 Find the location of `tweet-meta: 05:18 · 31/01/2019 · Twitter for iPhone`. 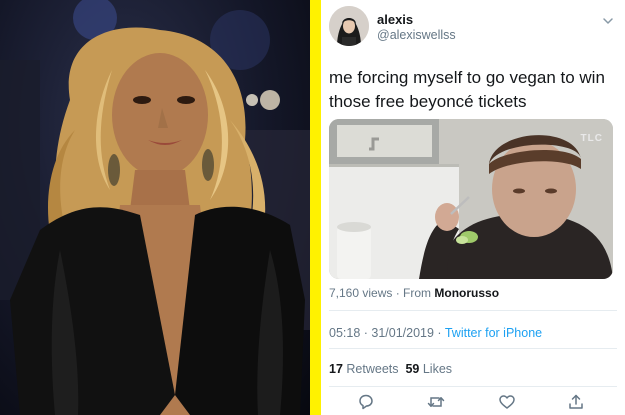

tweet-meta: 05:18 · 31/01/2019 · Twitter for iPhone is located at coordinates (435, 333).